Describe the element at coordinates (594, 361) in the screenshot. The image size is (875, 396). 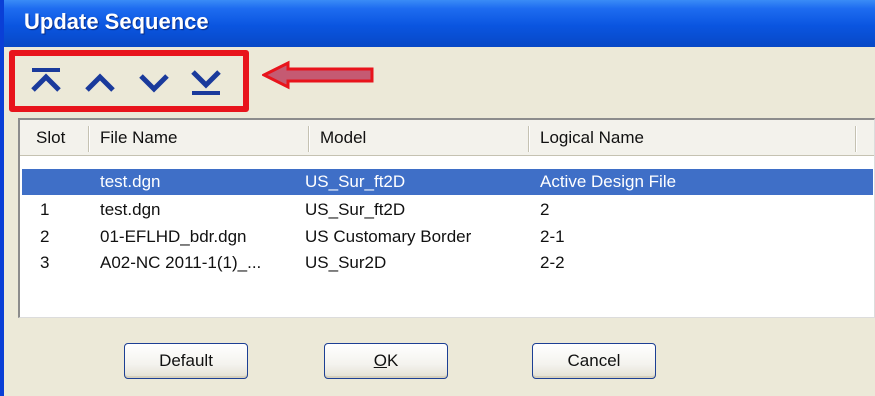
I see `cancel-button: Cancel` at that location.